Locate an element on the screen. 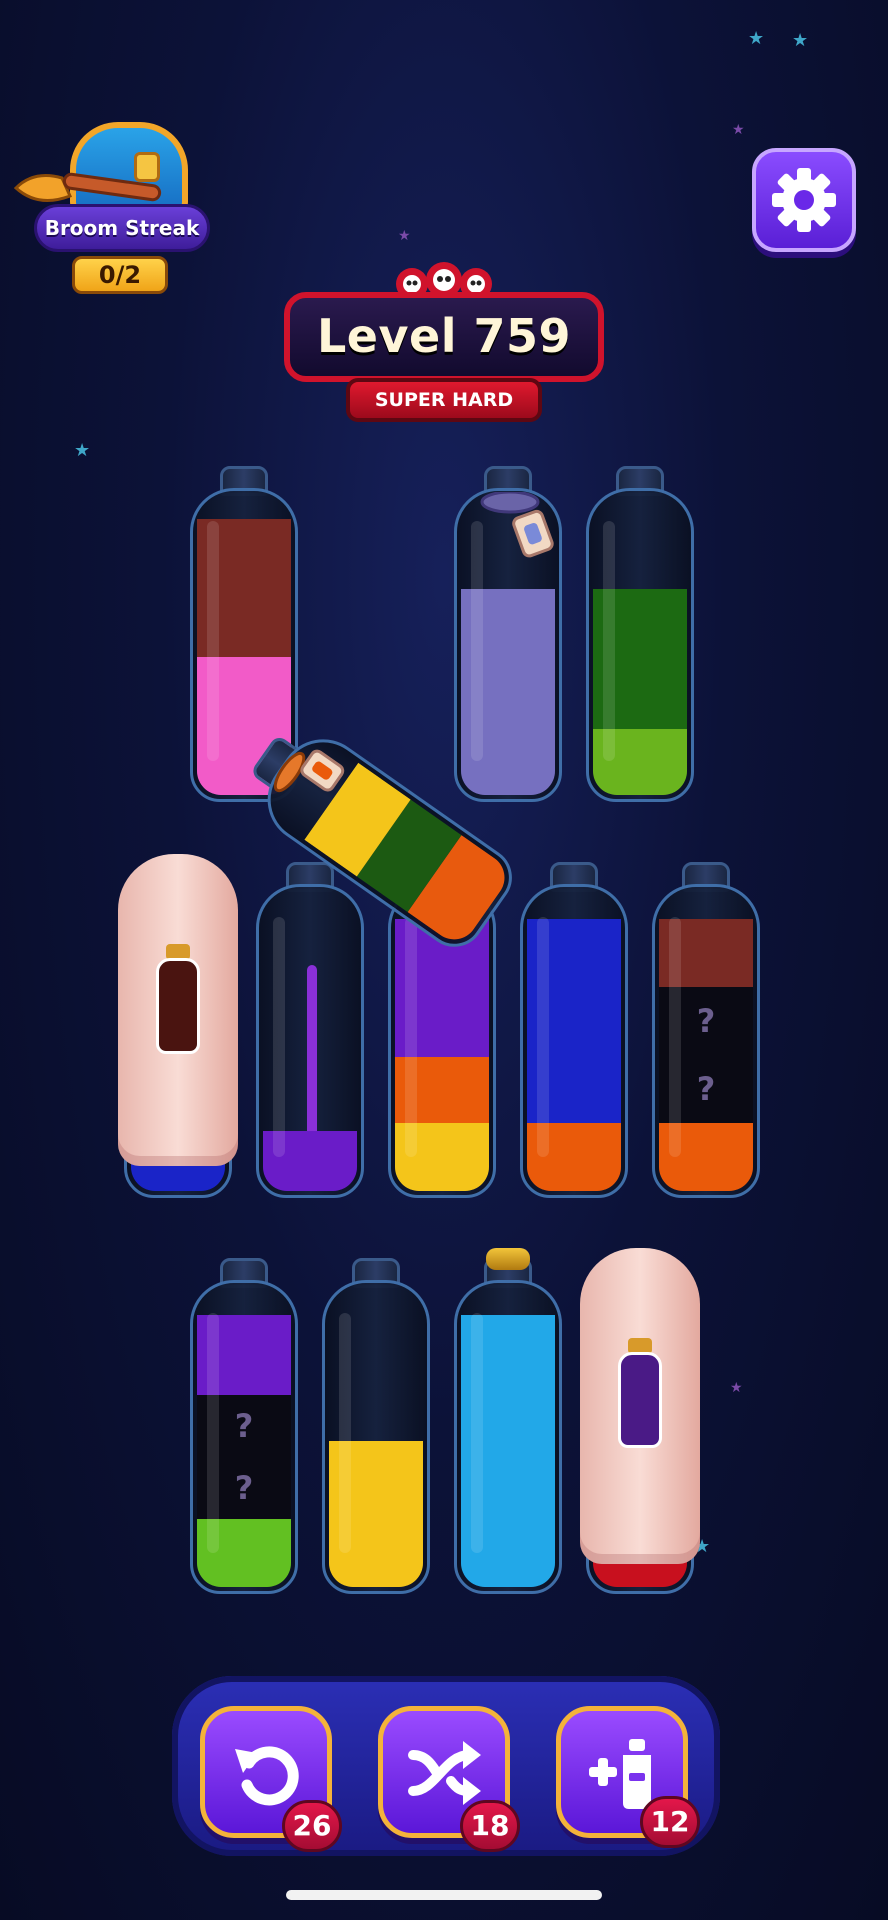 This screenshot has width=888, height=1920. difficulty-label: SUPER HARD is located at coordinates (444, 400).